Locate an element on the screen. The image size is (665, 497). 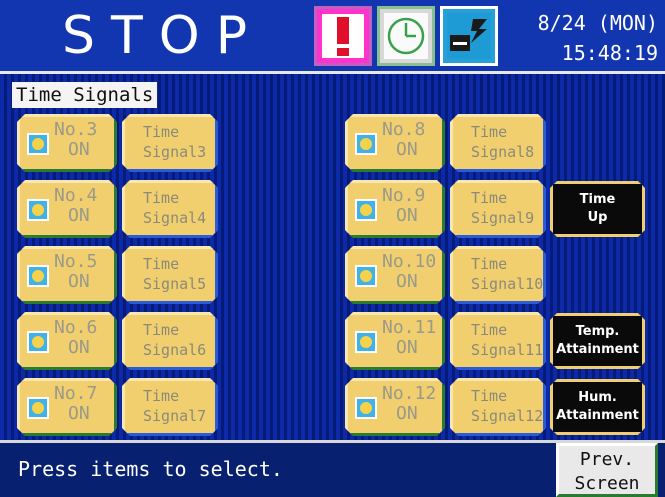
signal-number-button-9: No.9 ON is located at coordinates (395, 209).